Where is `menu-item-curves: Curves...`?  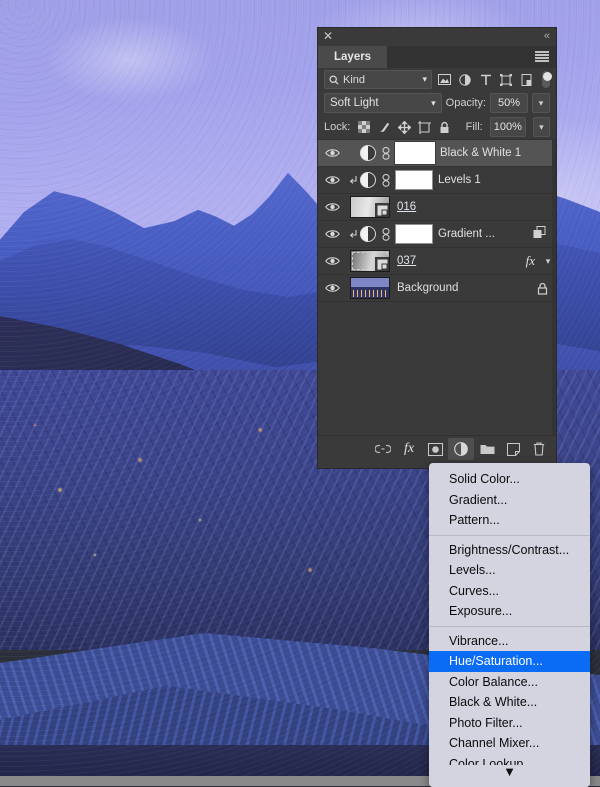 menu-item-curves: Curves... is located at coordinates (509, 591).